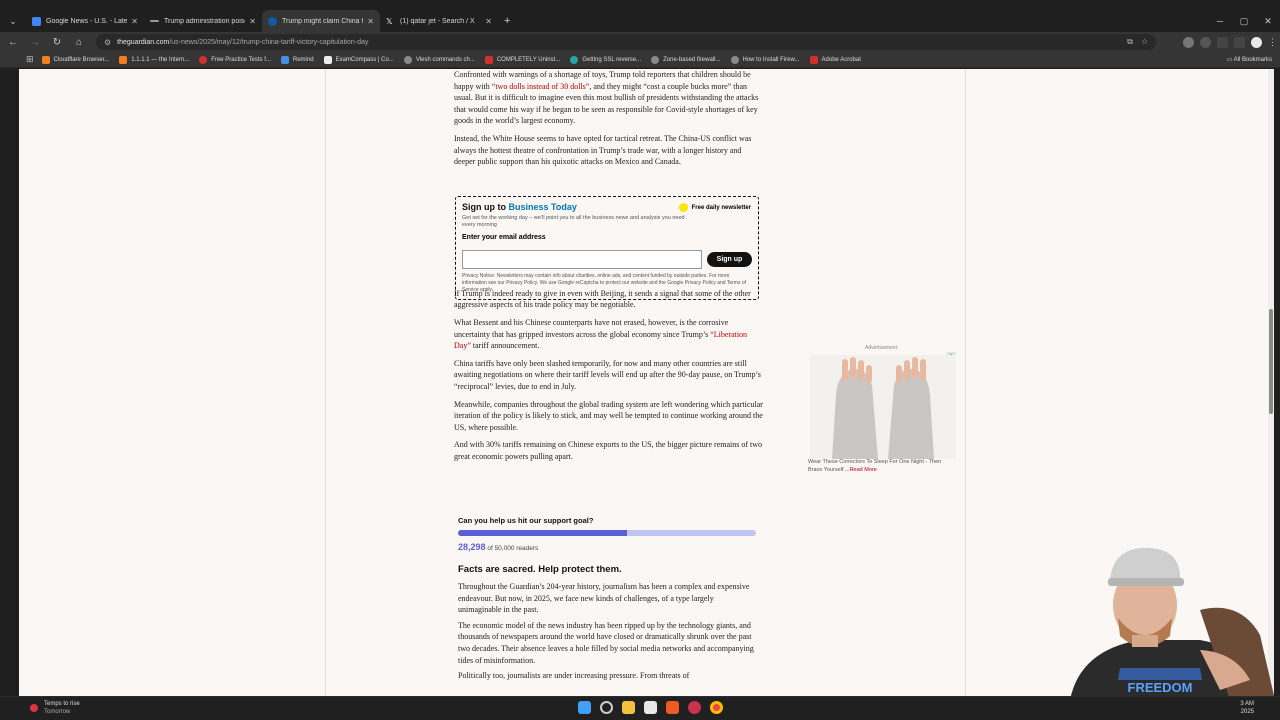  What do you see at coordinates (1144, 42) in the screenshot?
I see `bookmark-star-icon: ☆` at bounding box center [1144, 42].